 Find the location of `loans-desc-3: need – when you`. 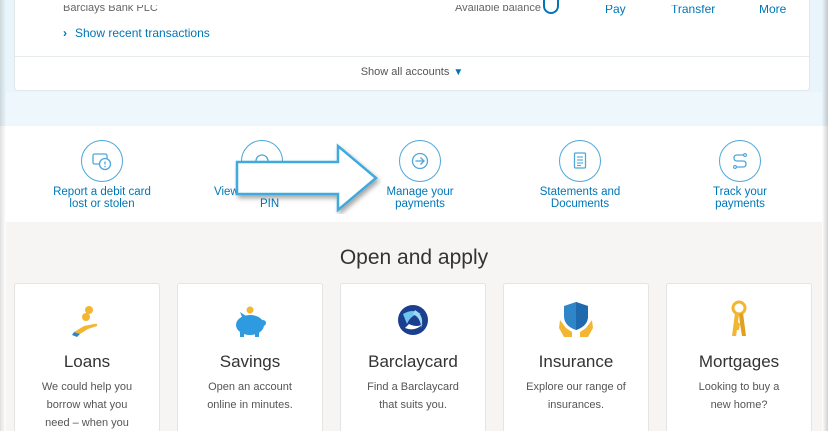

loans-desc-3: need – when you is located at coordinates (87, 423).